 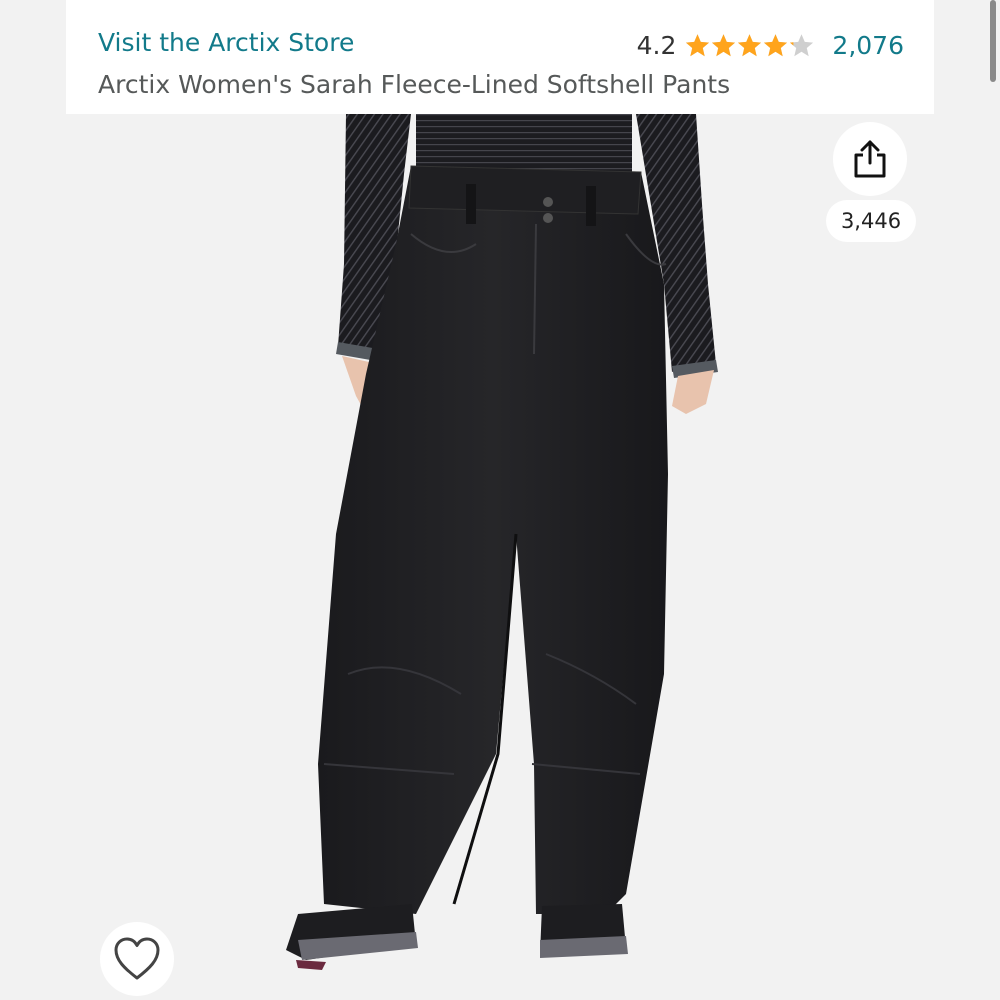 I want to click on share-icon, so click(x=870, y=159).